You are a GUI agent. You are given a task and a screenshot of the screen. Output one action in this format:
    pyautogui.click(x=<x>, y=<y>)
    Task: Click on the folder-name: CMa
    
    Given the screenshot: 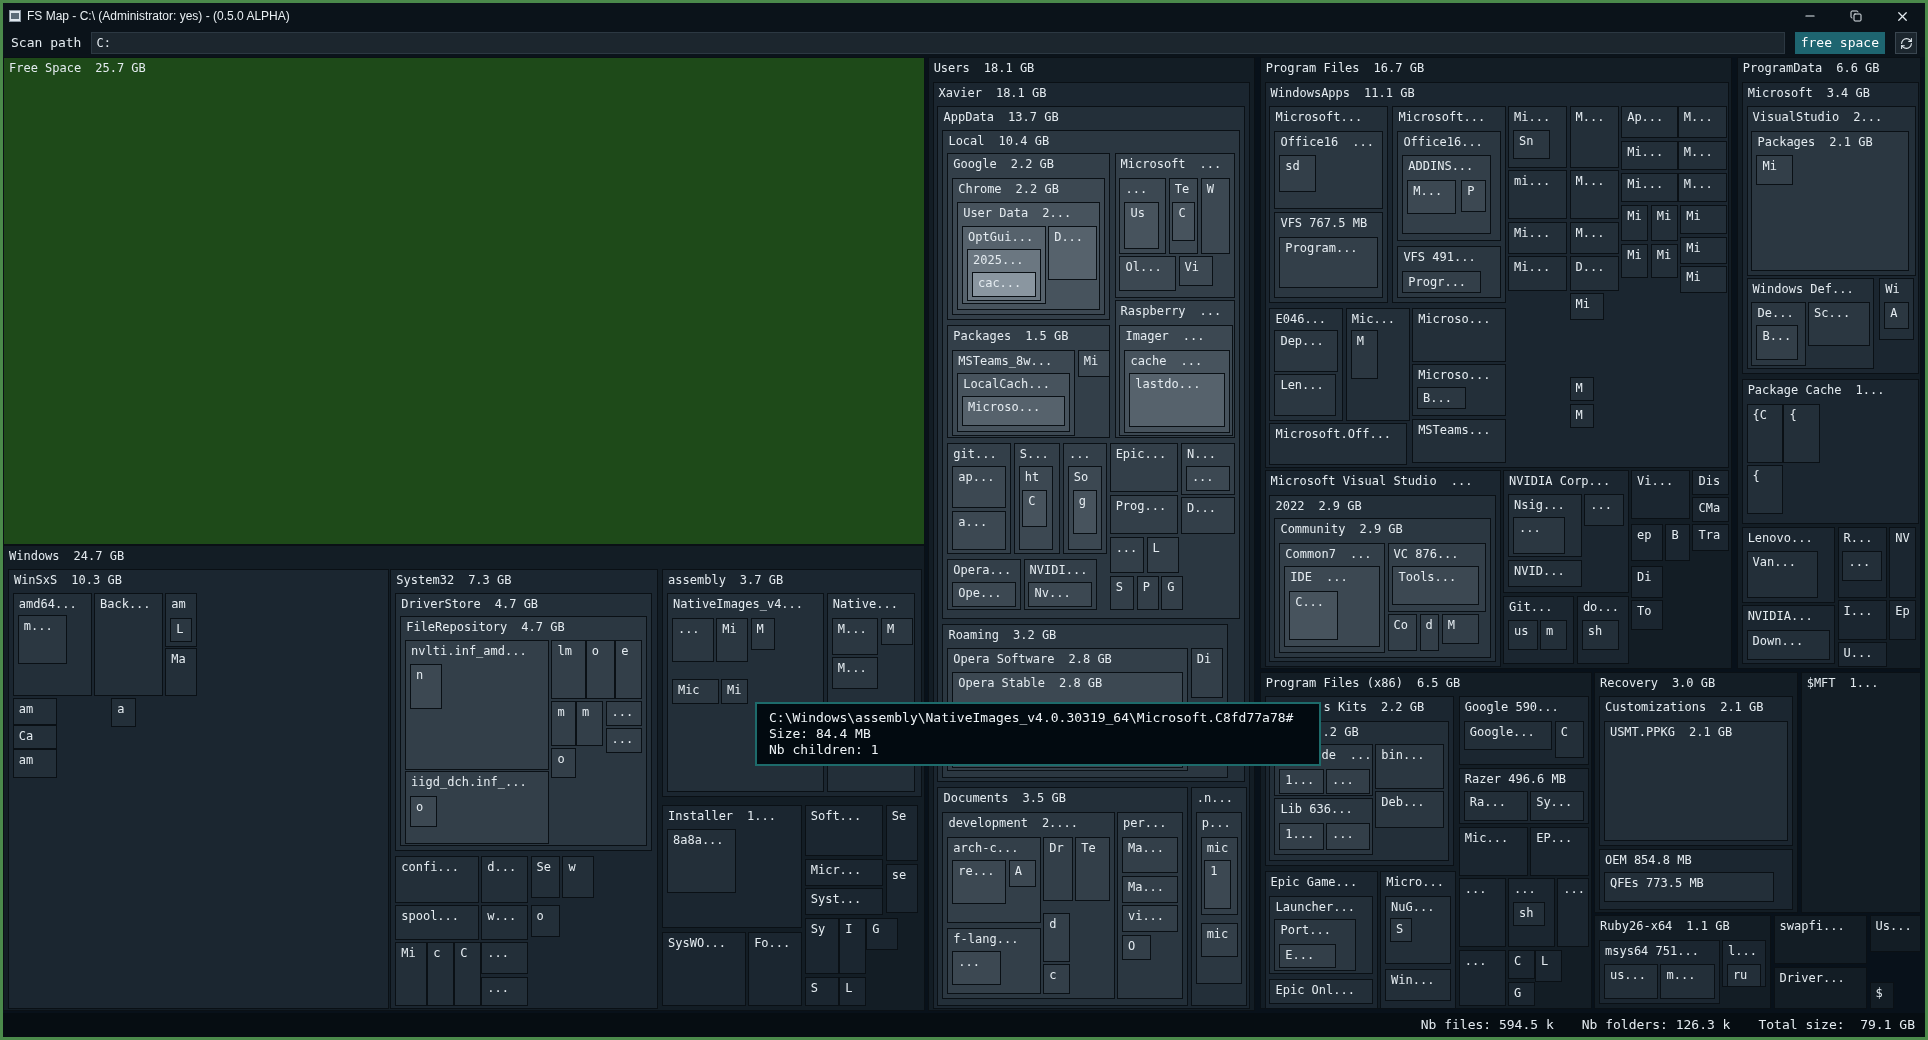 What is the action you would take?
    pyautogui.click(x=1709, y=509)
    